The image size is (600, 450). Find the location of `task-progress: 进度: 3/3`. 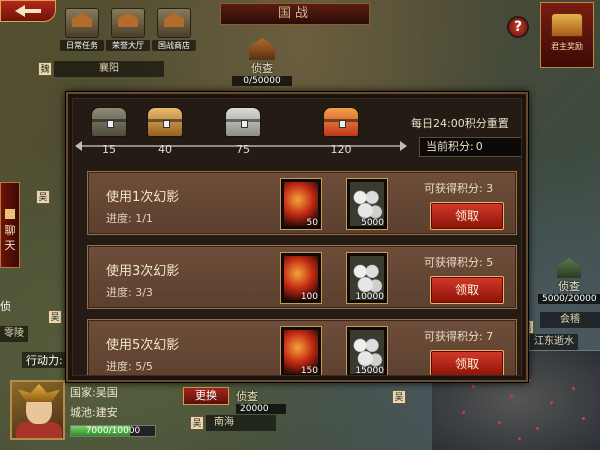

task-progress: 进度: 3/3 is located at coordinates (129, 292).